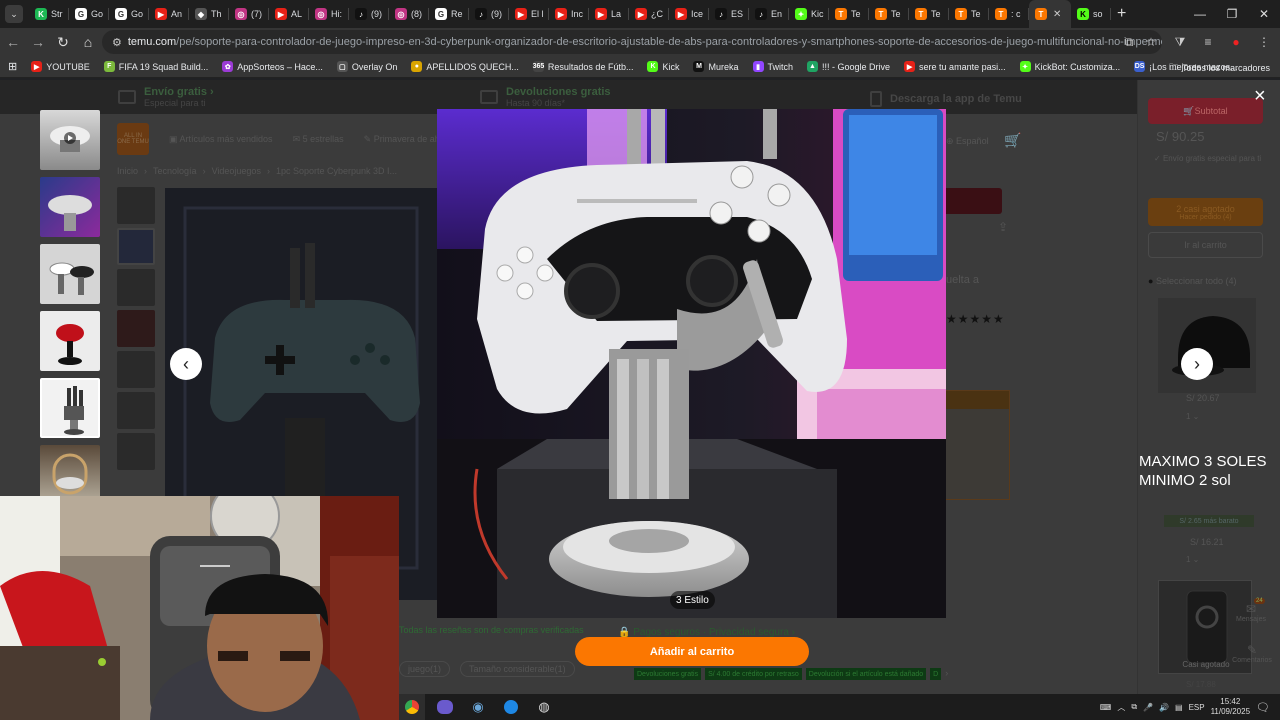  What do you see at coordinates (221, 139) in the screenshot?
I see `best-sellers-link: ▣ Artículos más vendidos` at bounding box center [221, 139].